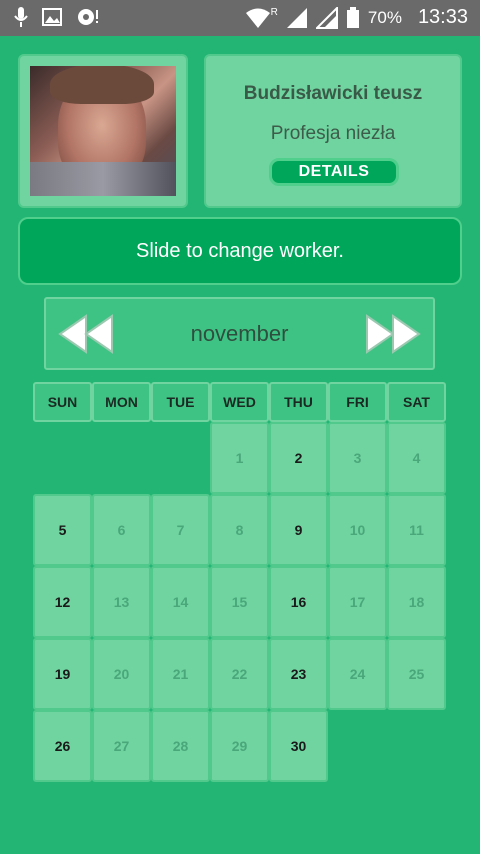 Image resolution: width=480 pixels, height=854 pixels. Describe the element at coordinates (357, 674) in the screenshot. I see `calendar-day-24: 24` at that location.